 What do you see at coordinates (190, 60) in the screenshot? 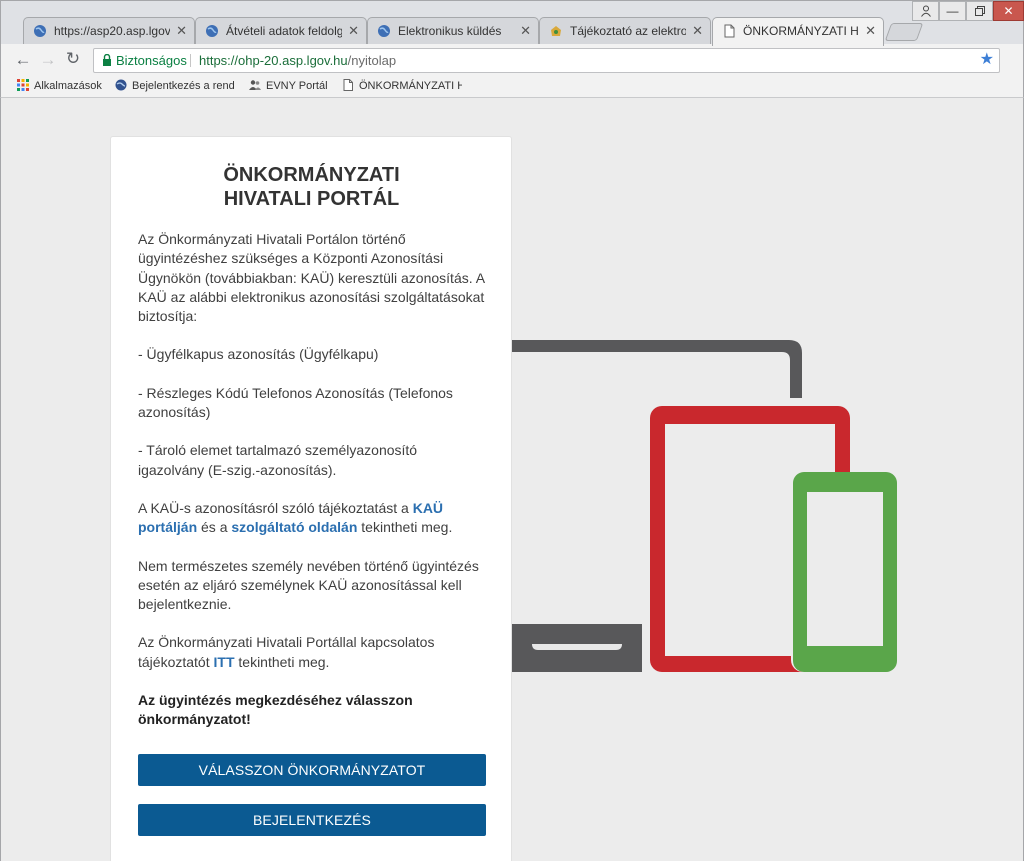
I see `separator` at bounding box center [190, 60].